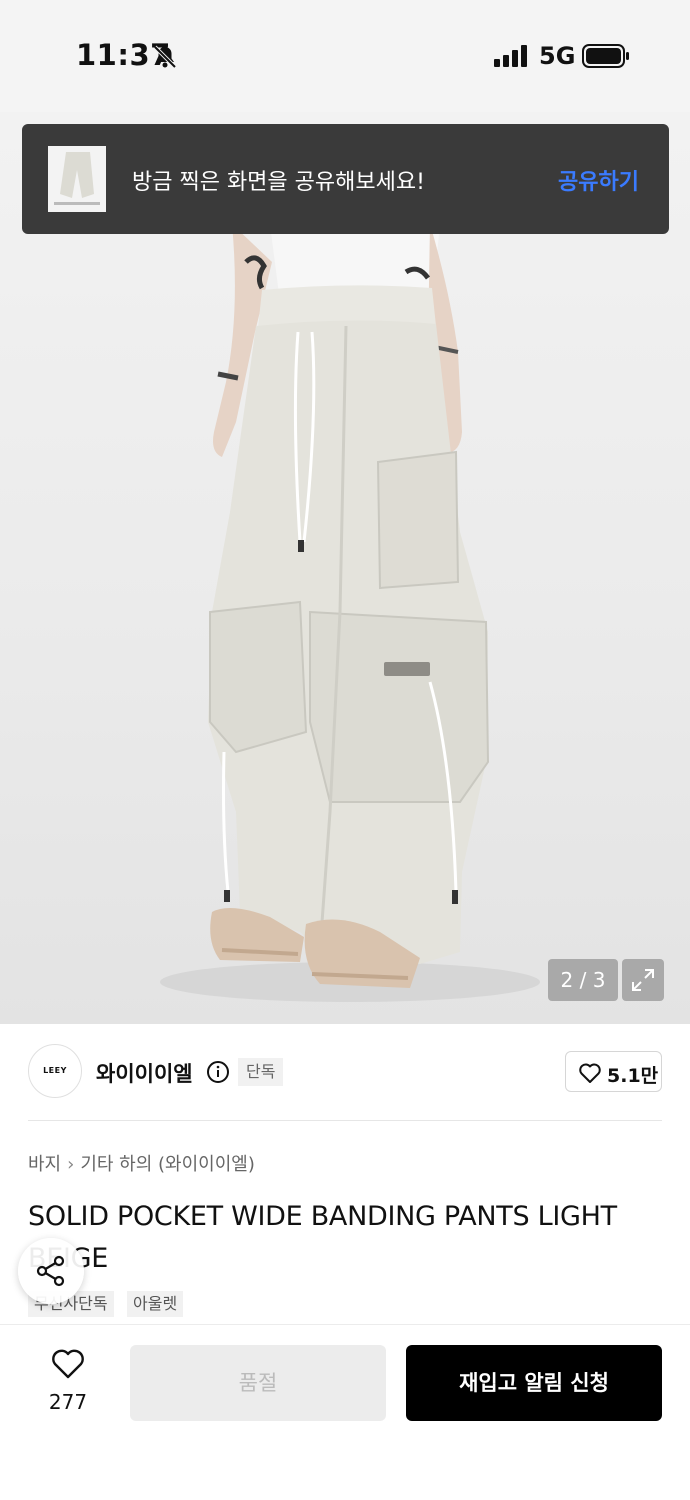  What do you see at coordinates (77, 179) in the screenshot?
I see `screenshot-thumbnail` at bounding box center [77, 179].